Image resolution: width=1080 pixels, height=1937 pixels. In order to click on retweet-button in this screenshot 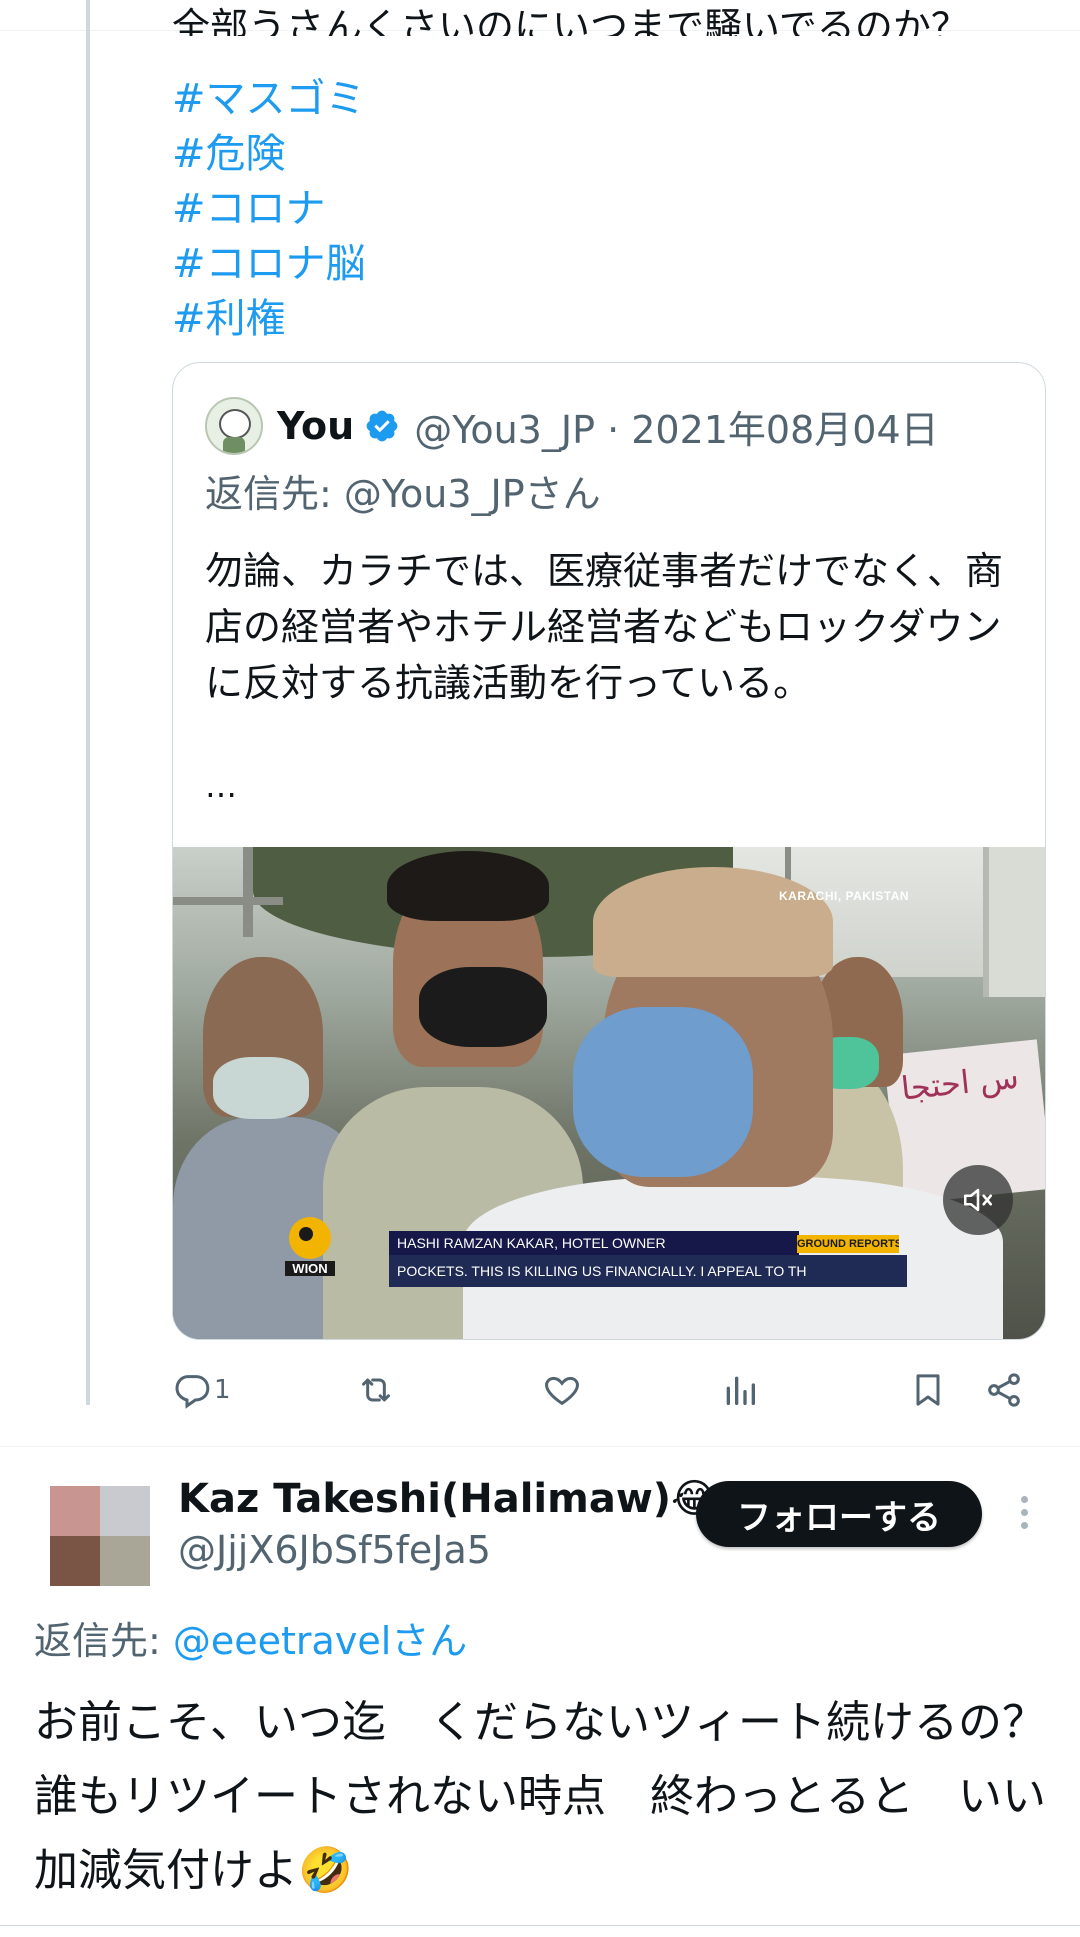, I will do `click(376, 1390)`.